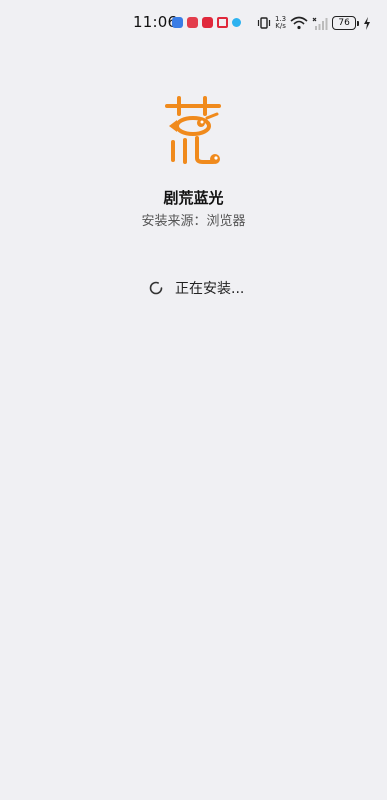 This screenshot has width=387, height=800. Describe the element at coordinates (226, 221) in the screenshot. I see `install-source-value: 浏览器` at that location.